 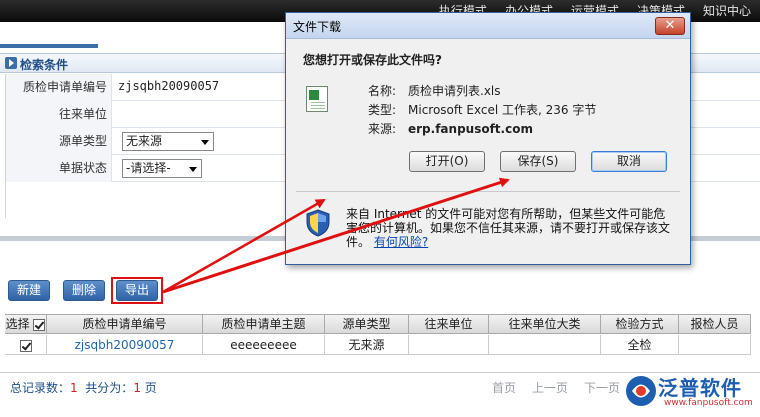 What do you see at coordinates (137, 388) in the screenshot?
I see `page-count: 1` at bounding box center [137, 388].